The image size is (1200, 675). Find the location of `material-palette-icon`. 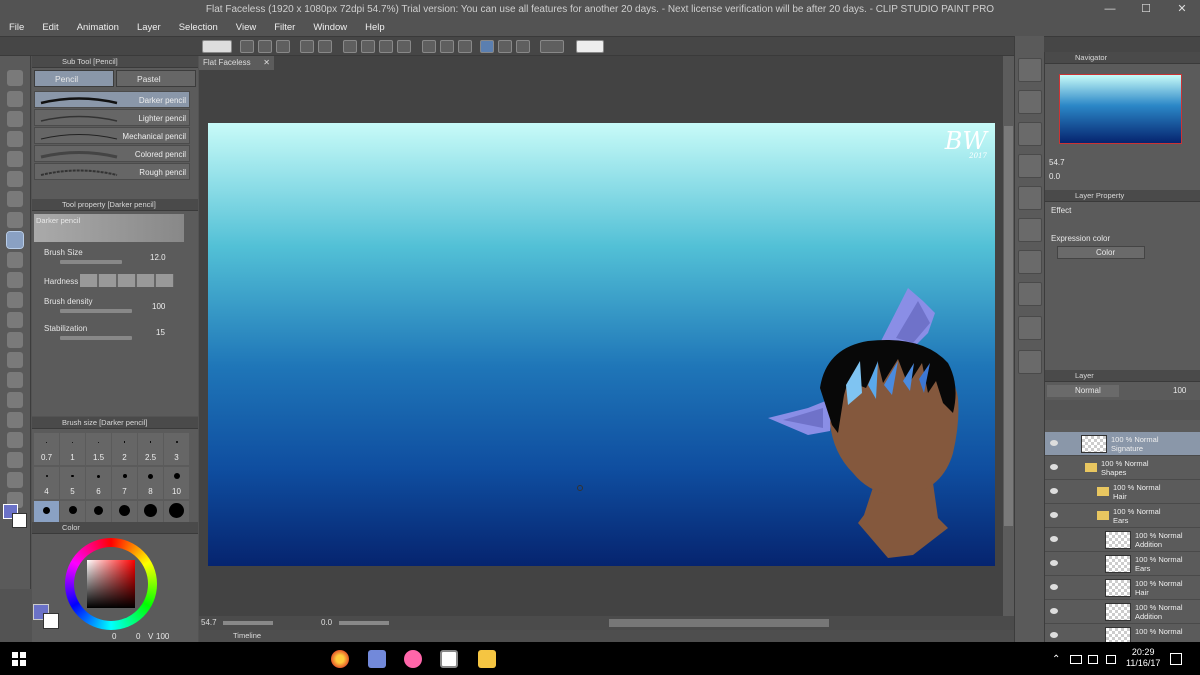

material-palette-icon is located at coordinates (1030, 70).